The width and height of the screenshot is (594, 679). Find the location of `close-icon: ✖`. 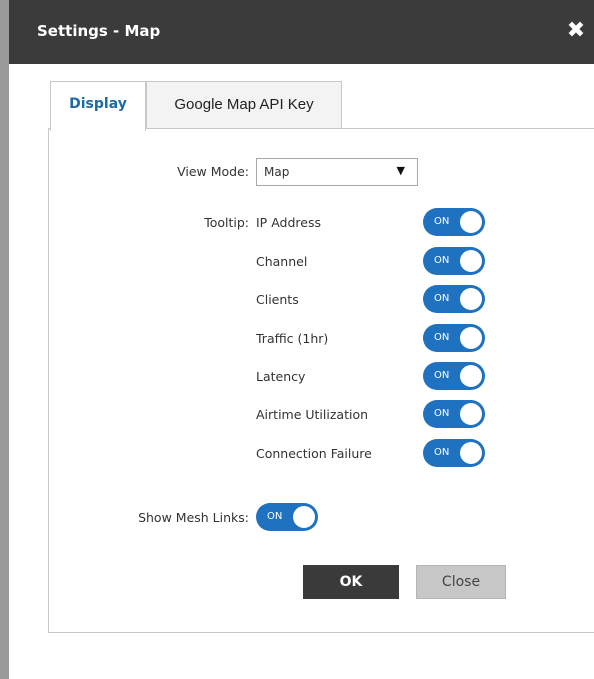

close-icon: ✖ is located at coordinates (576, 31).